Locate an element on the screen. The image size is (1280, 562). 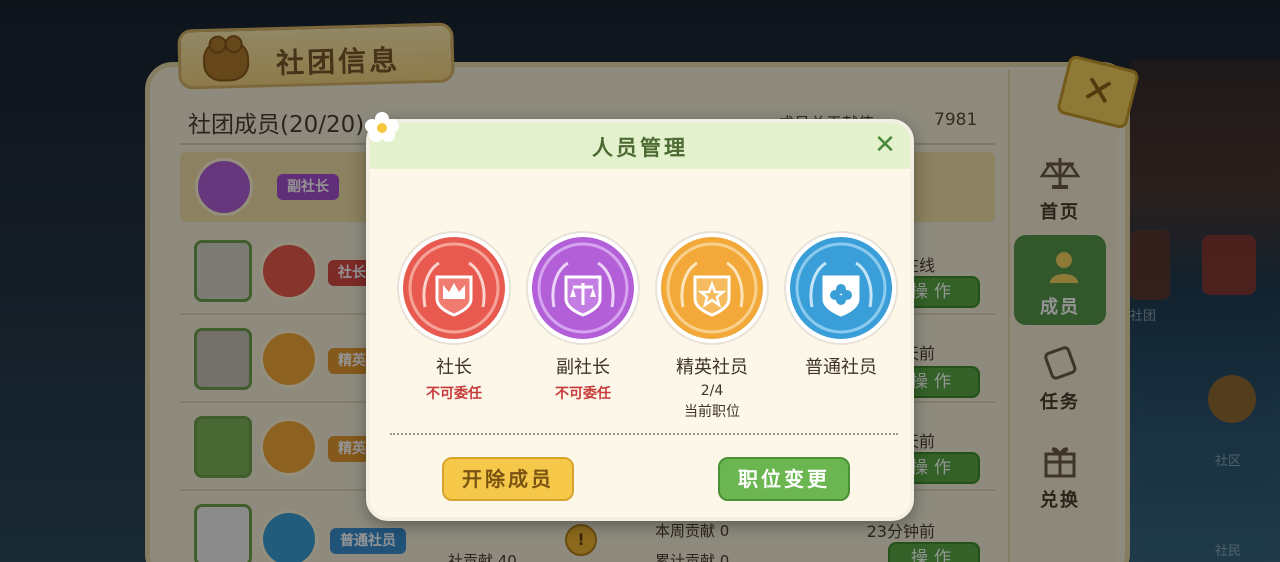
dialog-header: 人员管理 ✕ is located at coordinates (640, 146).